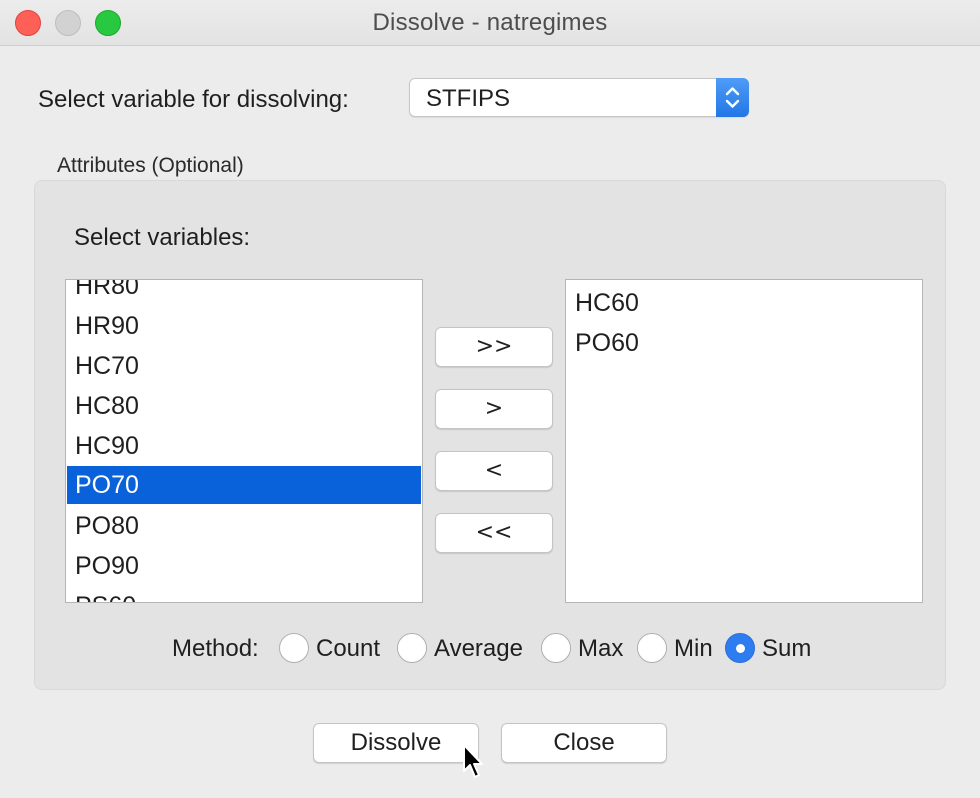  I want to click on list-item: HC60, so click(744, 303).